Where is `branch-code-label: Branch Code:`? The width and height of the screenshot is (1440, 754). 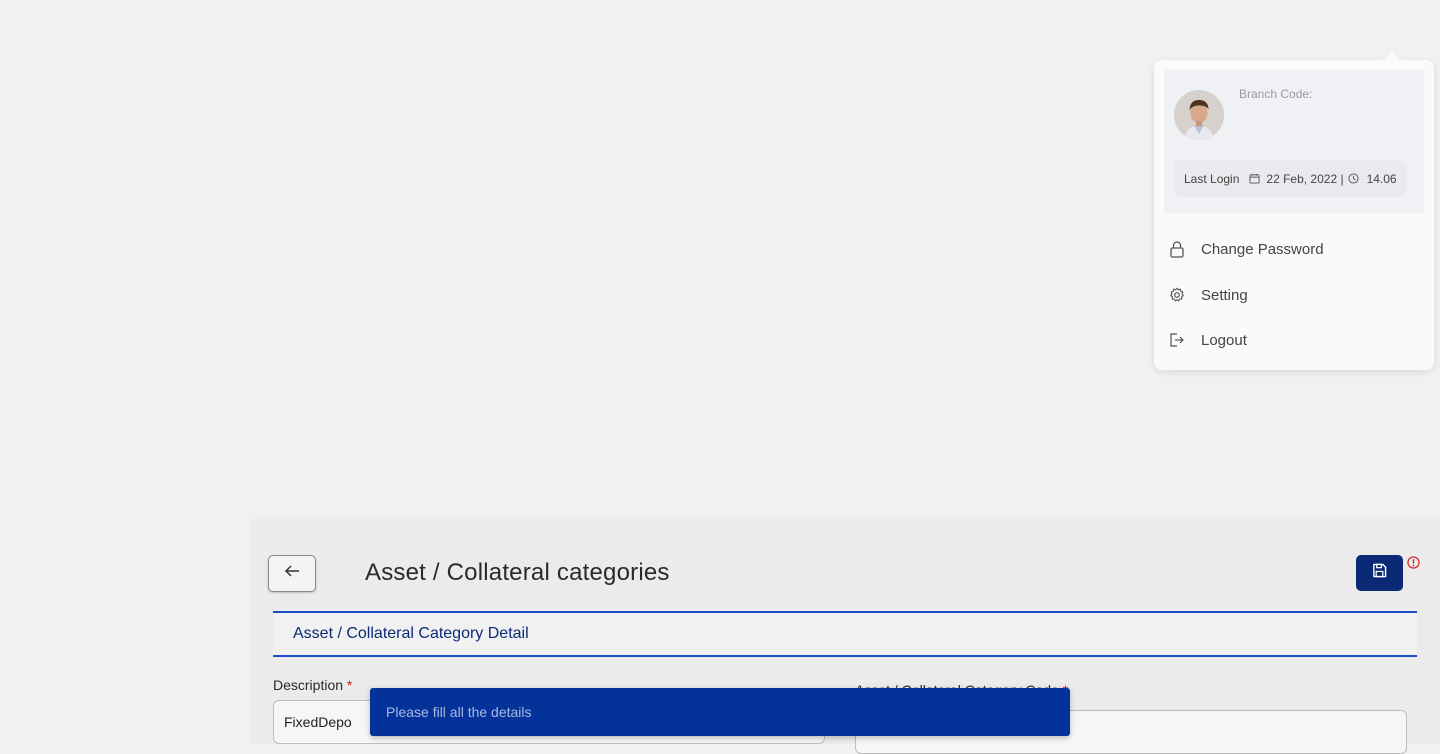
branch-code-label: Branch Code: is located at coordinates (1276, 94).